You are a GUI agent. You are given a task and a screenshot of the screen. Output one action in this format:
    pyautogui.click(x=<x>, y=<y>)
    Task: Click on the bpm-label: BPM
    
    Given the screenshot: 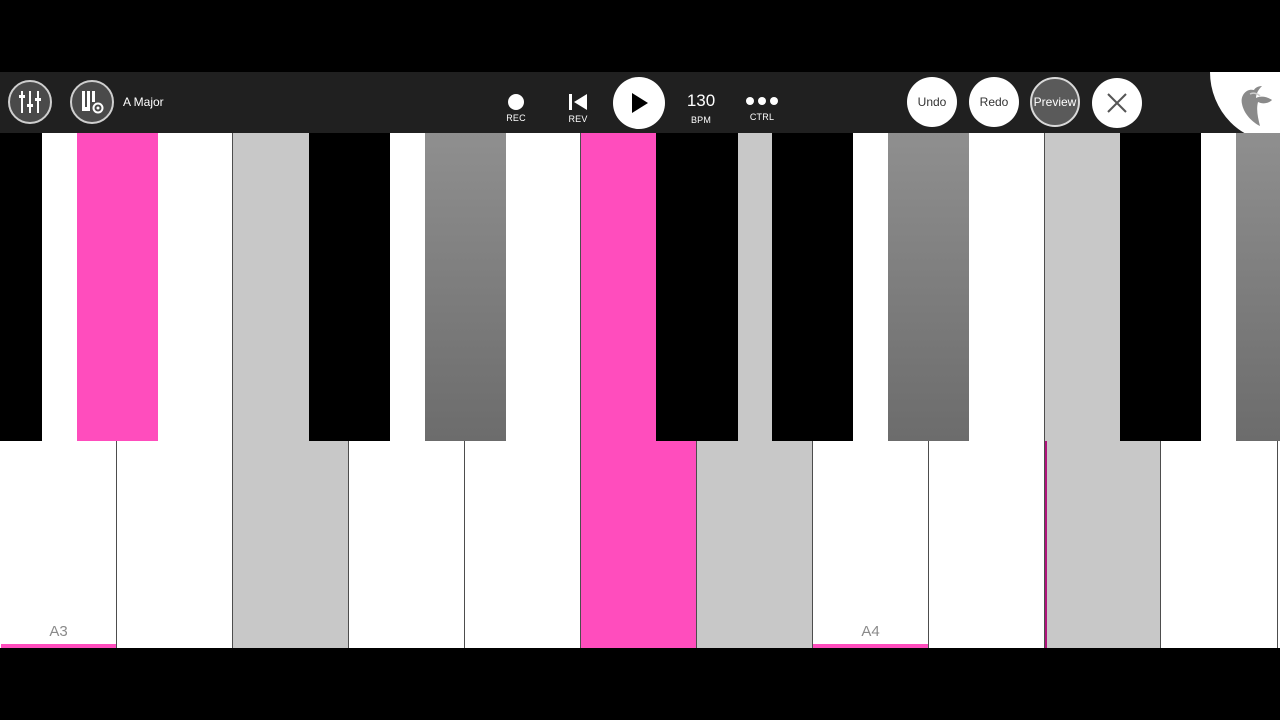 What is the action you would take?
    pyautogui.click(x=701, y=120)
    